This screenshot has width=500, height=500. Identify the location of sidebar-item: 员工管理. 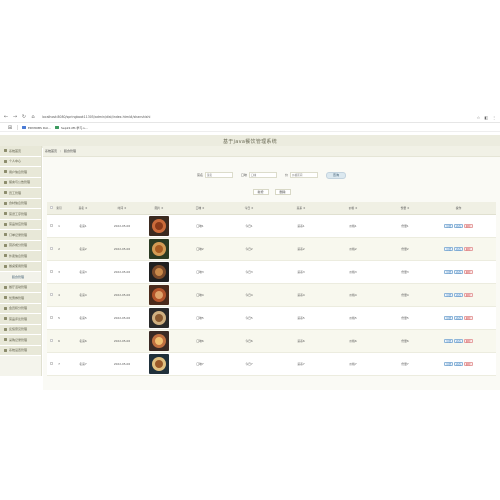
(20, 193).